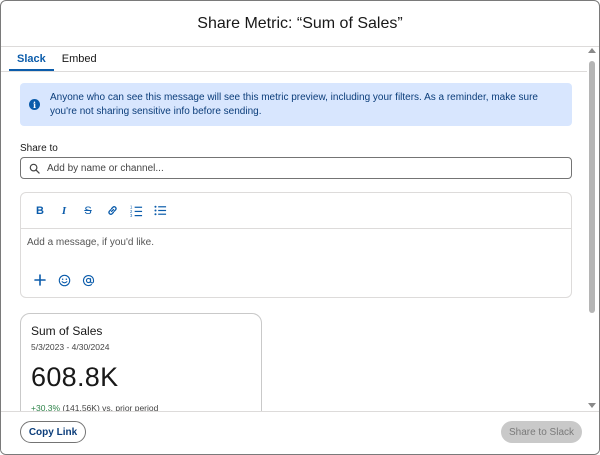 The width and height of the screenshot is (600, 455). Describe the element at coordinates (67, 331) in the screenshot. I see `metric-name: Sum of Sales` at that location.